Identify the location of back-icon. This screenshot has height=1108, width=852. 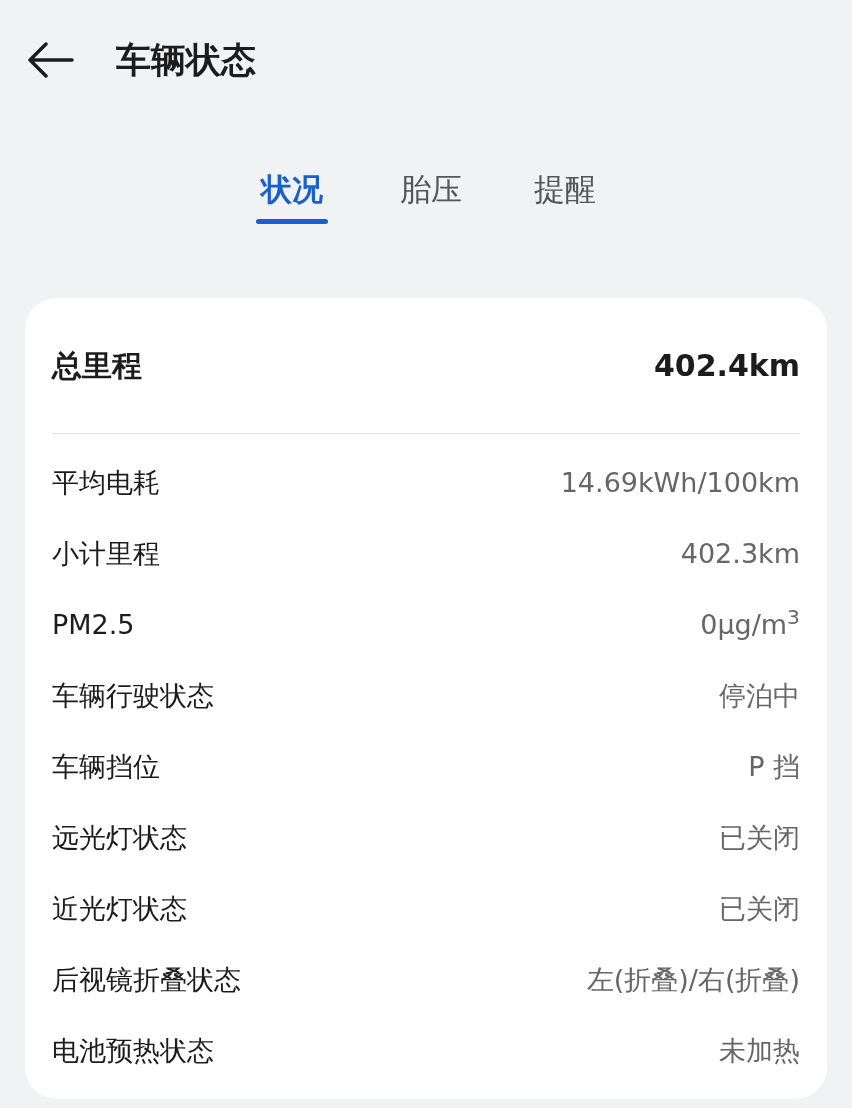
(50, 60).